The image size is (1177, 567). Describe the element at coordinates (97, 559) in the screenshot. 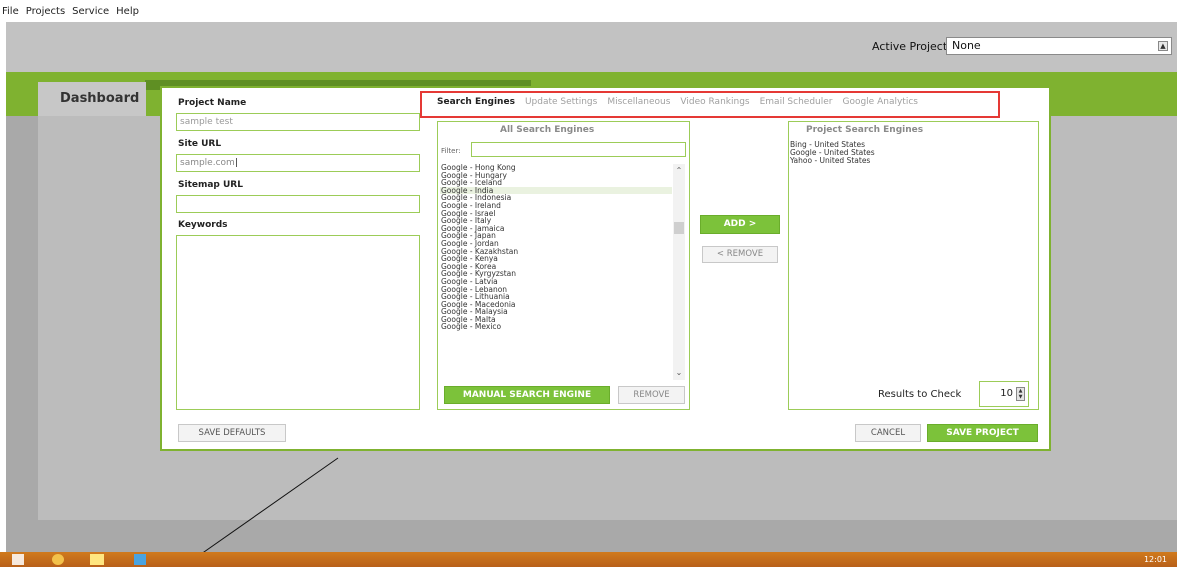

I see `folder-icon` at that location.